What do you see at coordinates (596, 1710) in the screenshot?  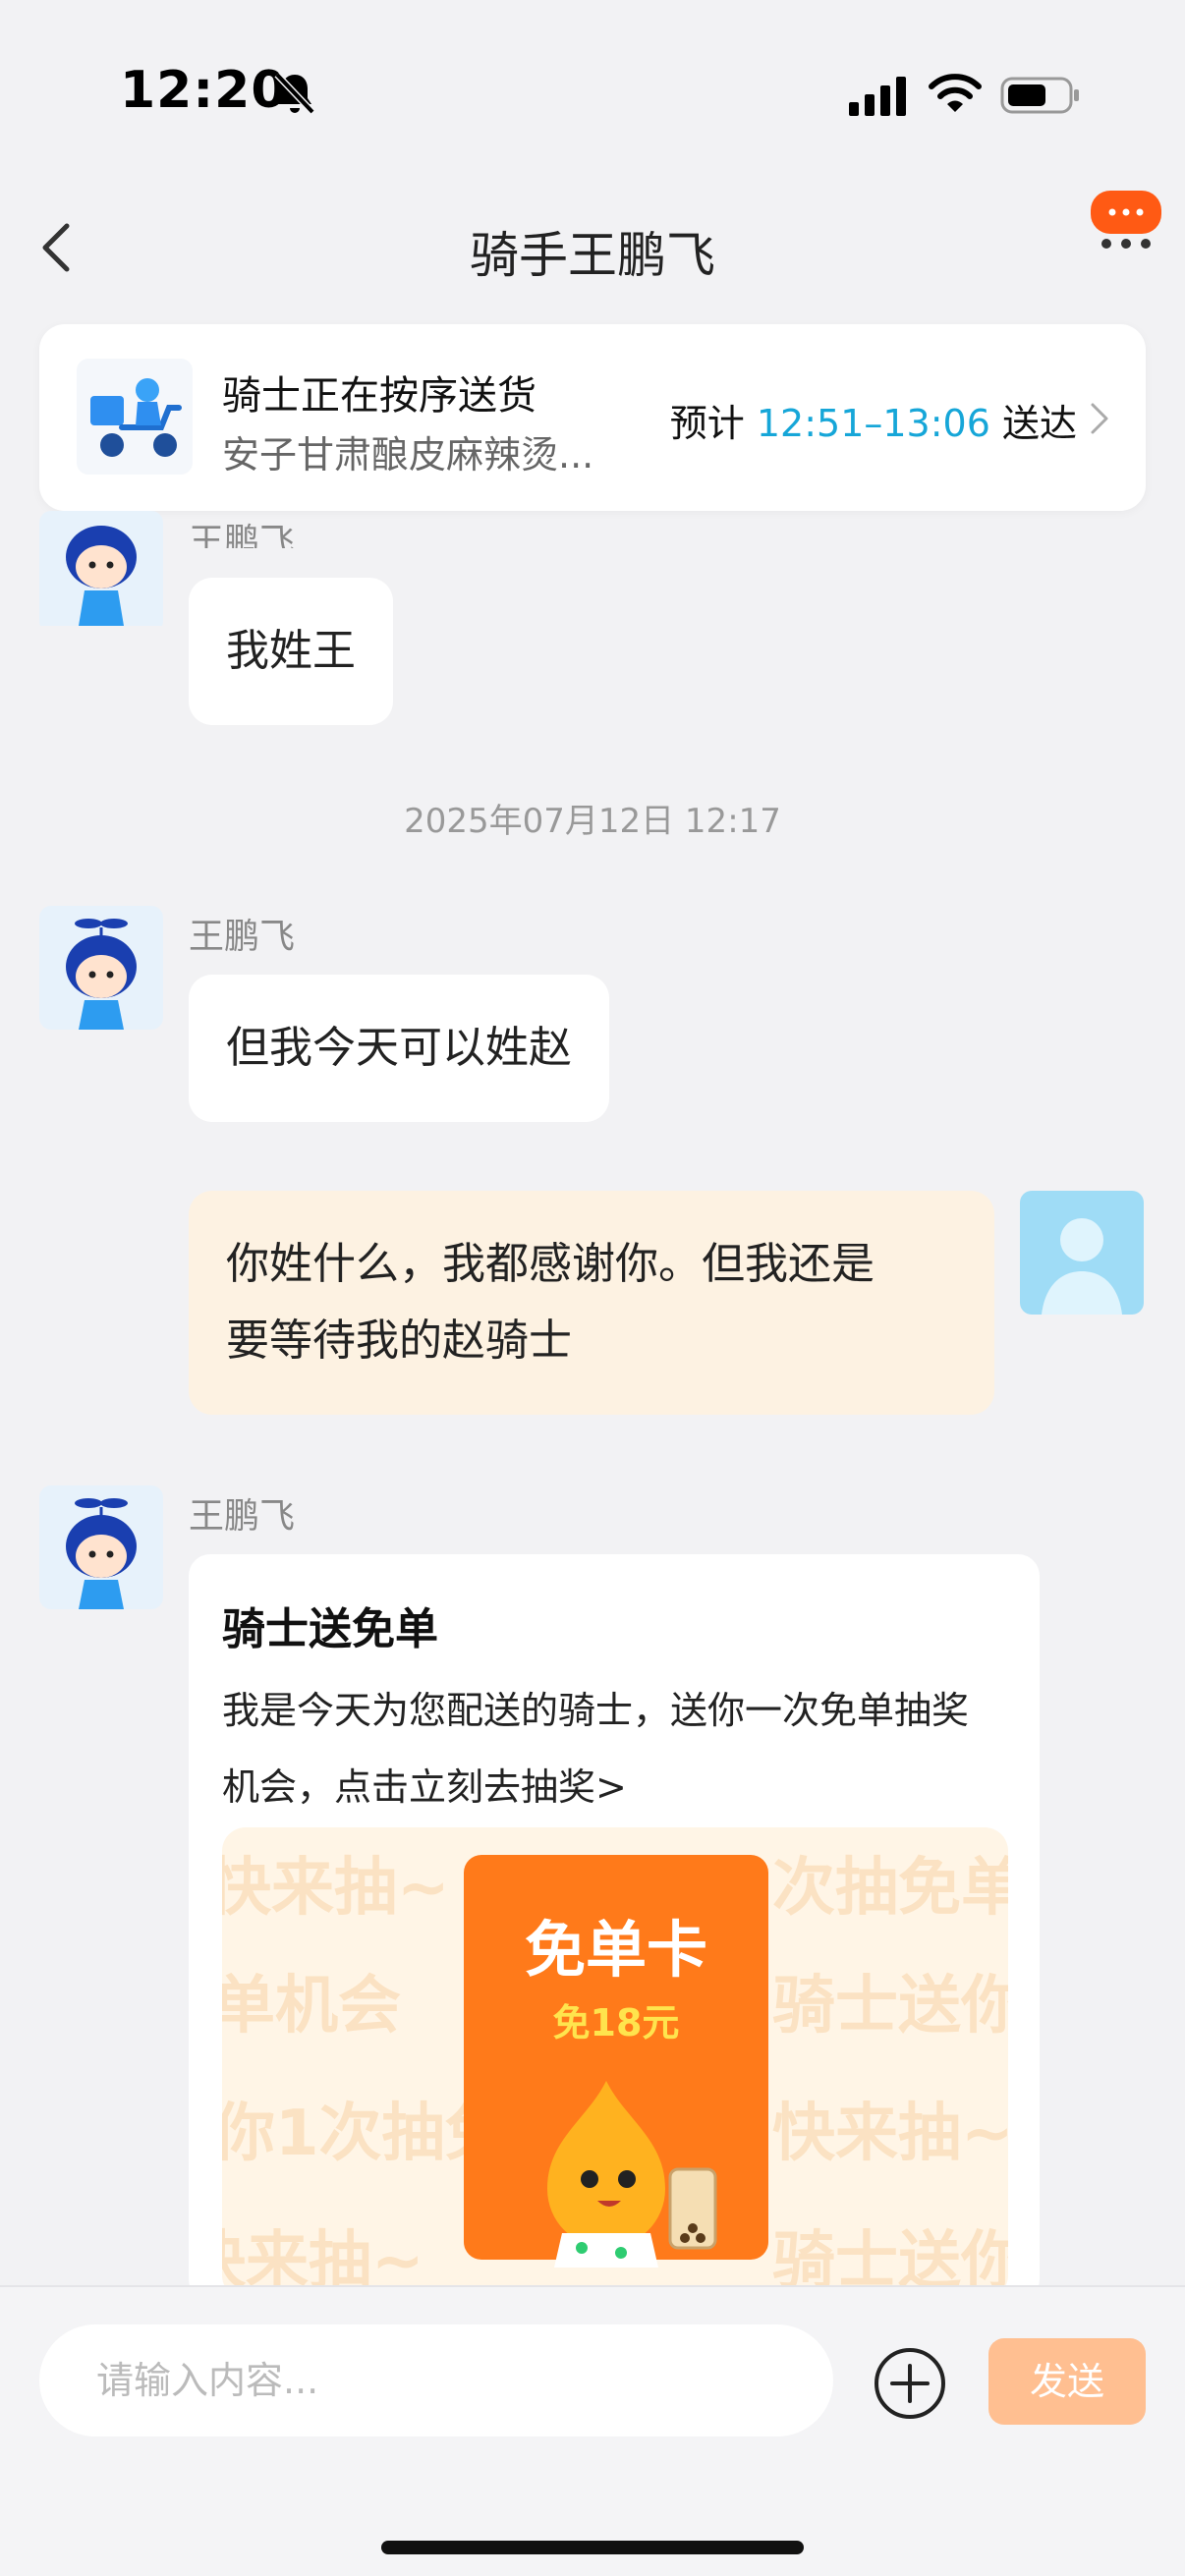 I see `card-desc-line: 我是今天为您配送的骑士，送你一次免单抽奖` at bounding box center [596, 1710].